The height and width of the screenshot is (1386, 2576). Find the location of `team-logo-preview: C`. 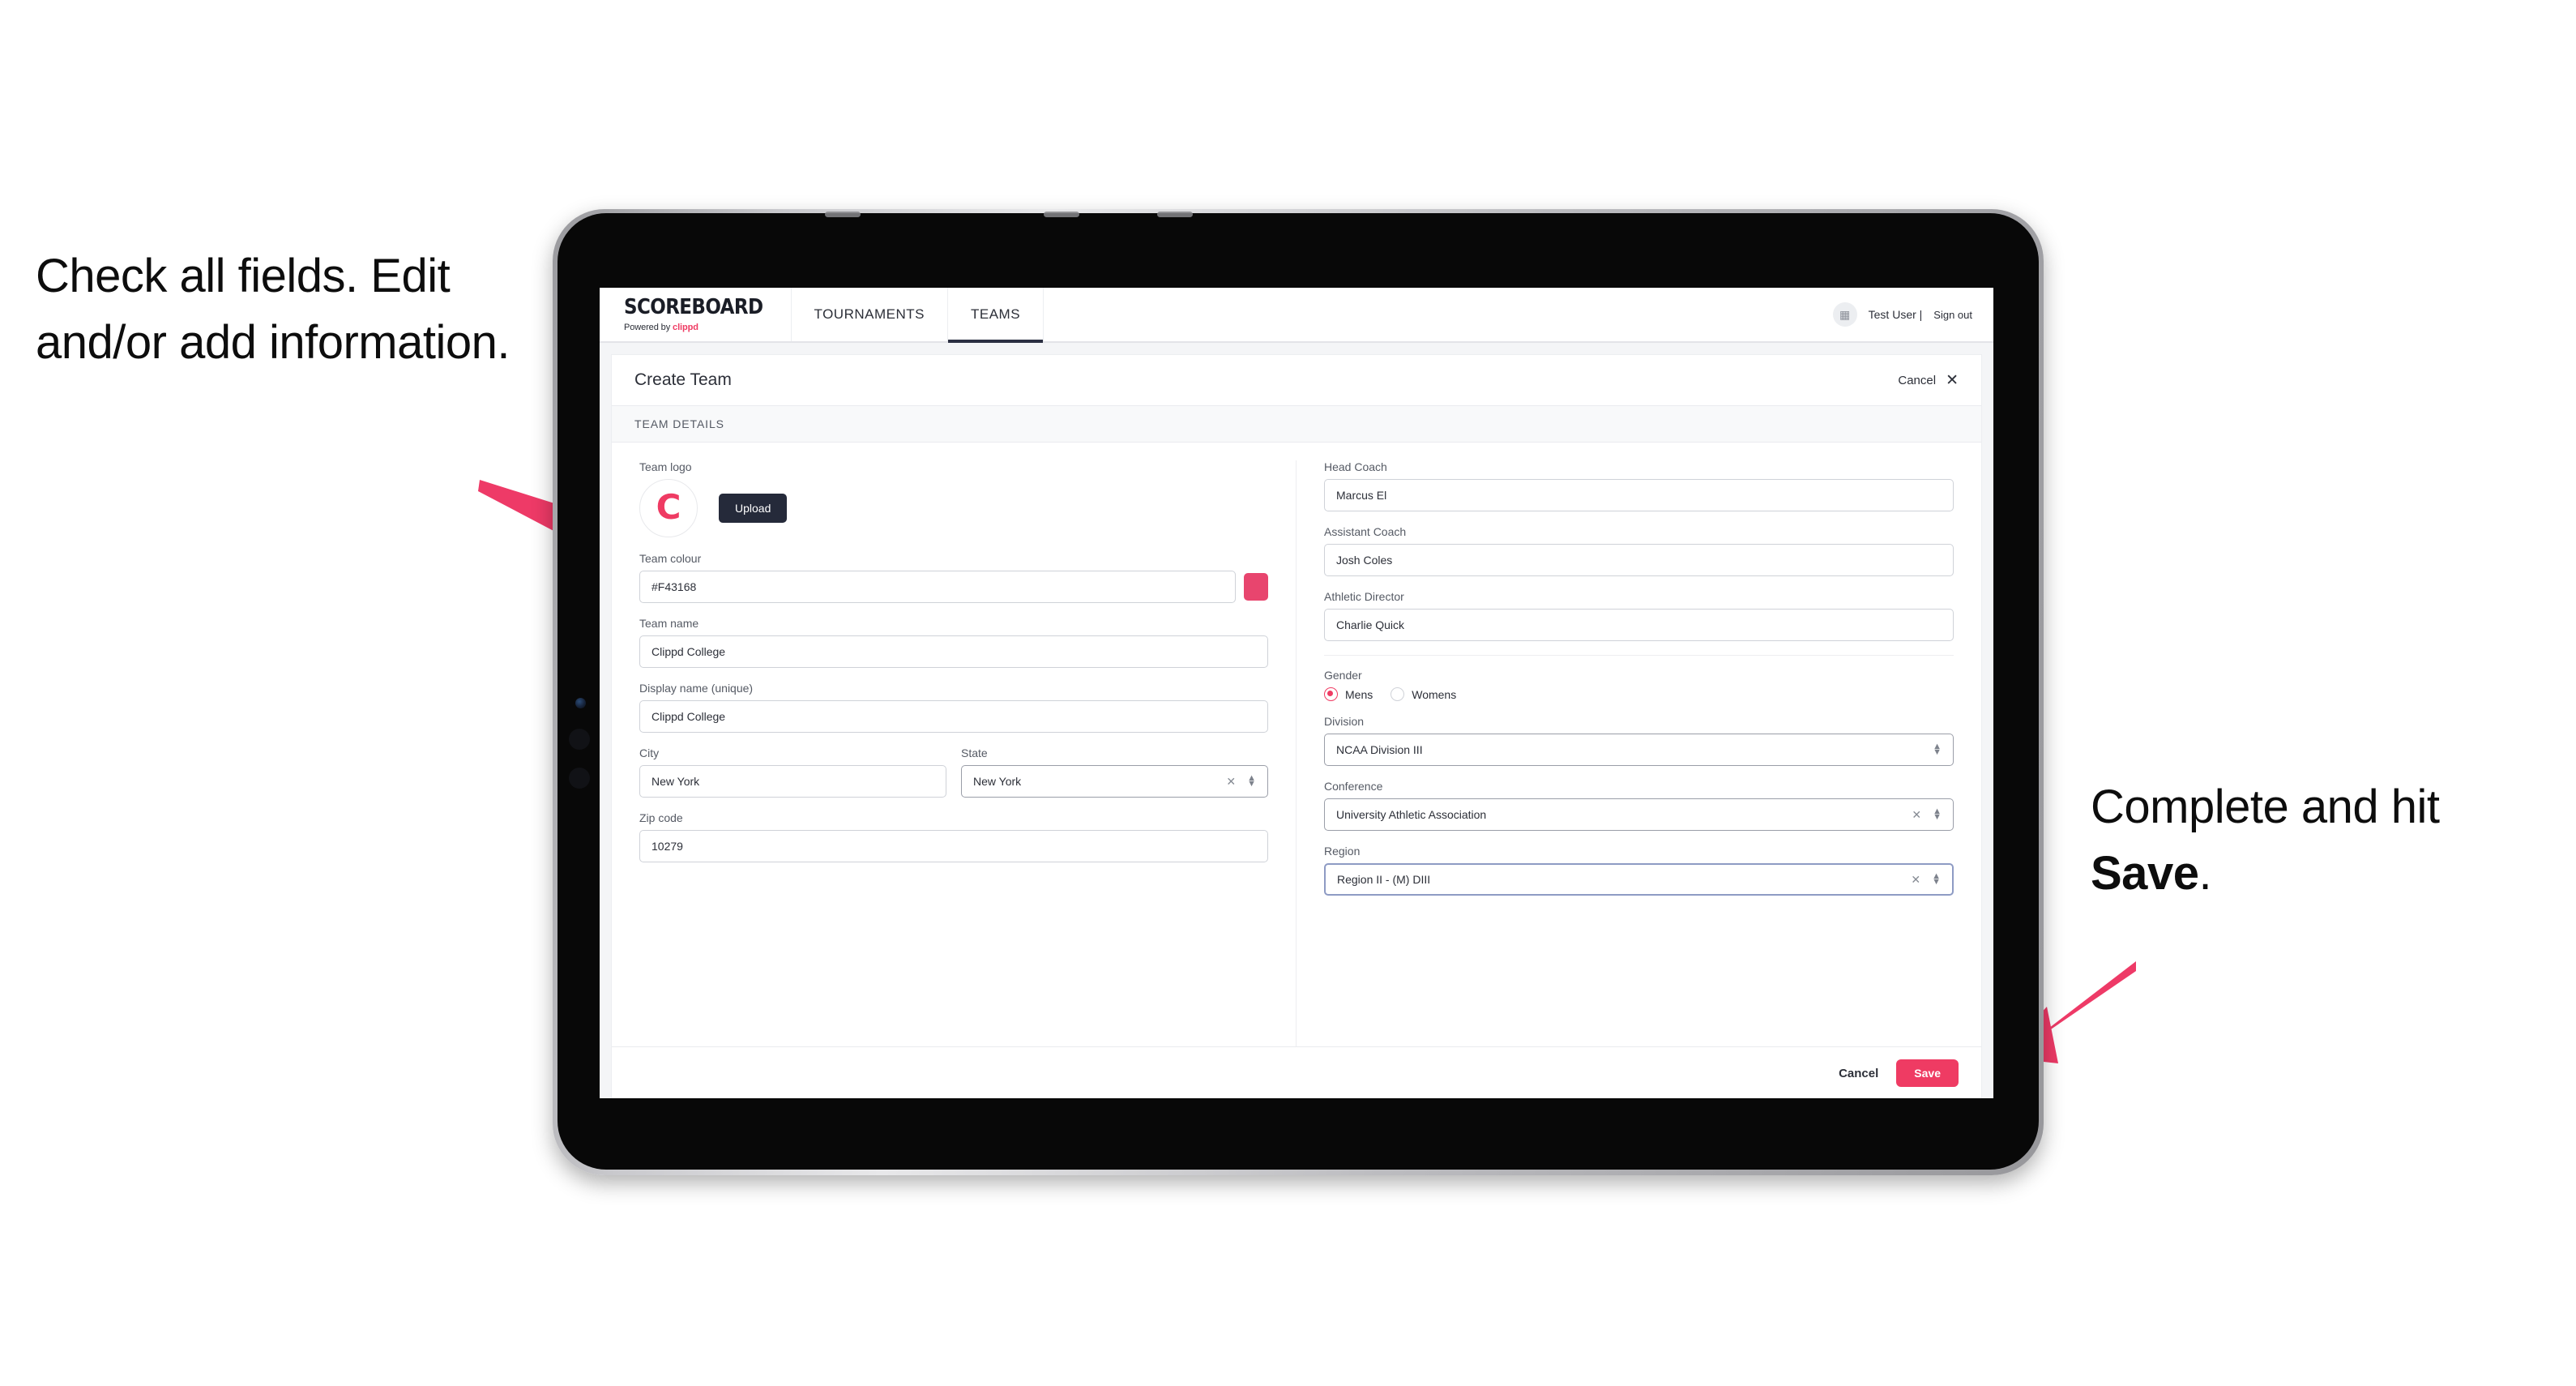

team-logo-preview: C is located at coordinates (668, 508).